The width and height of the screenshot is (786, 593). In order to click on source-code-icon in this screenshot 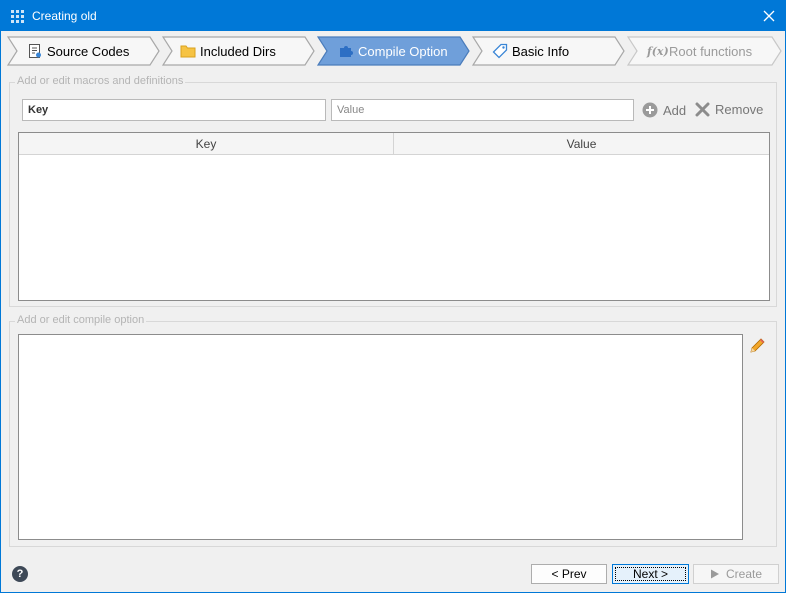, I will do `click(35, 51)`.